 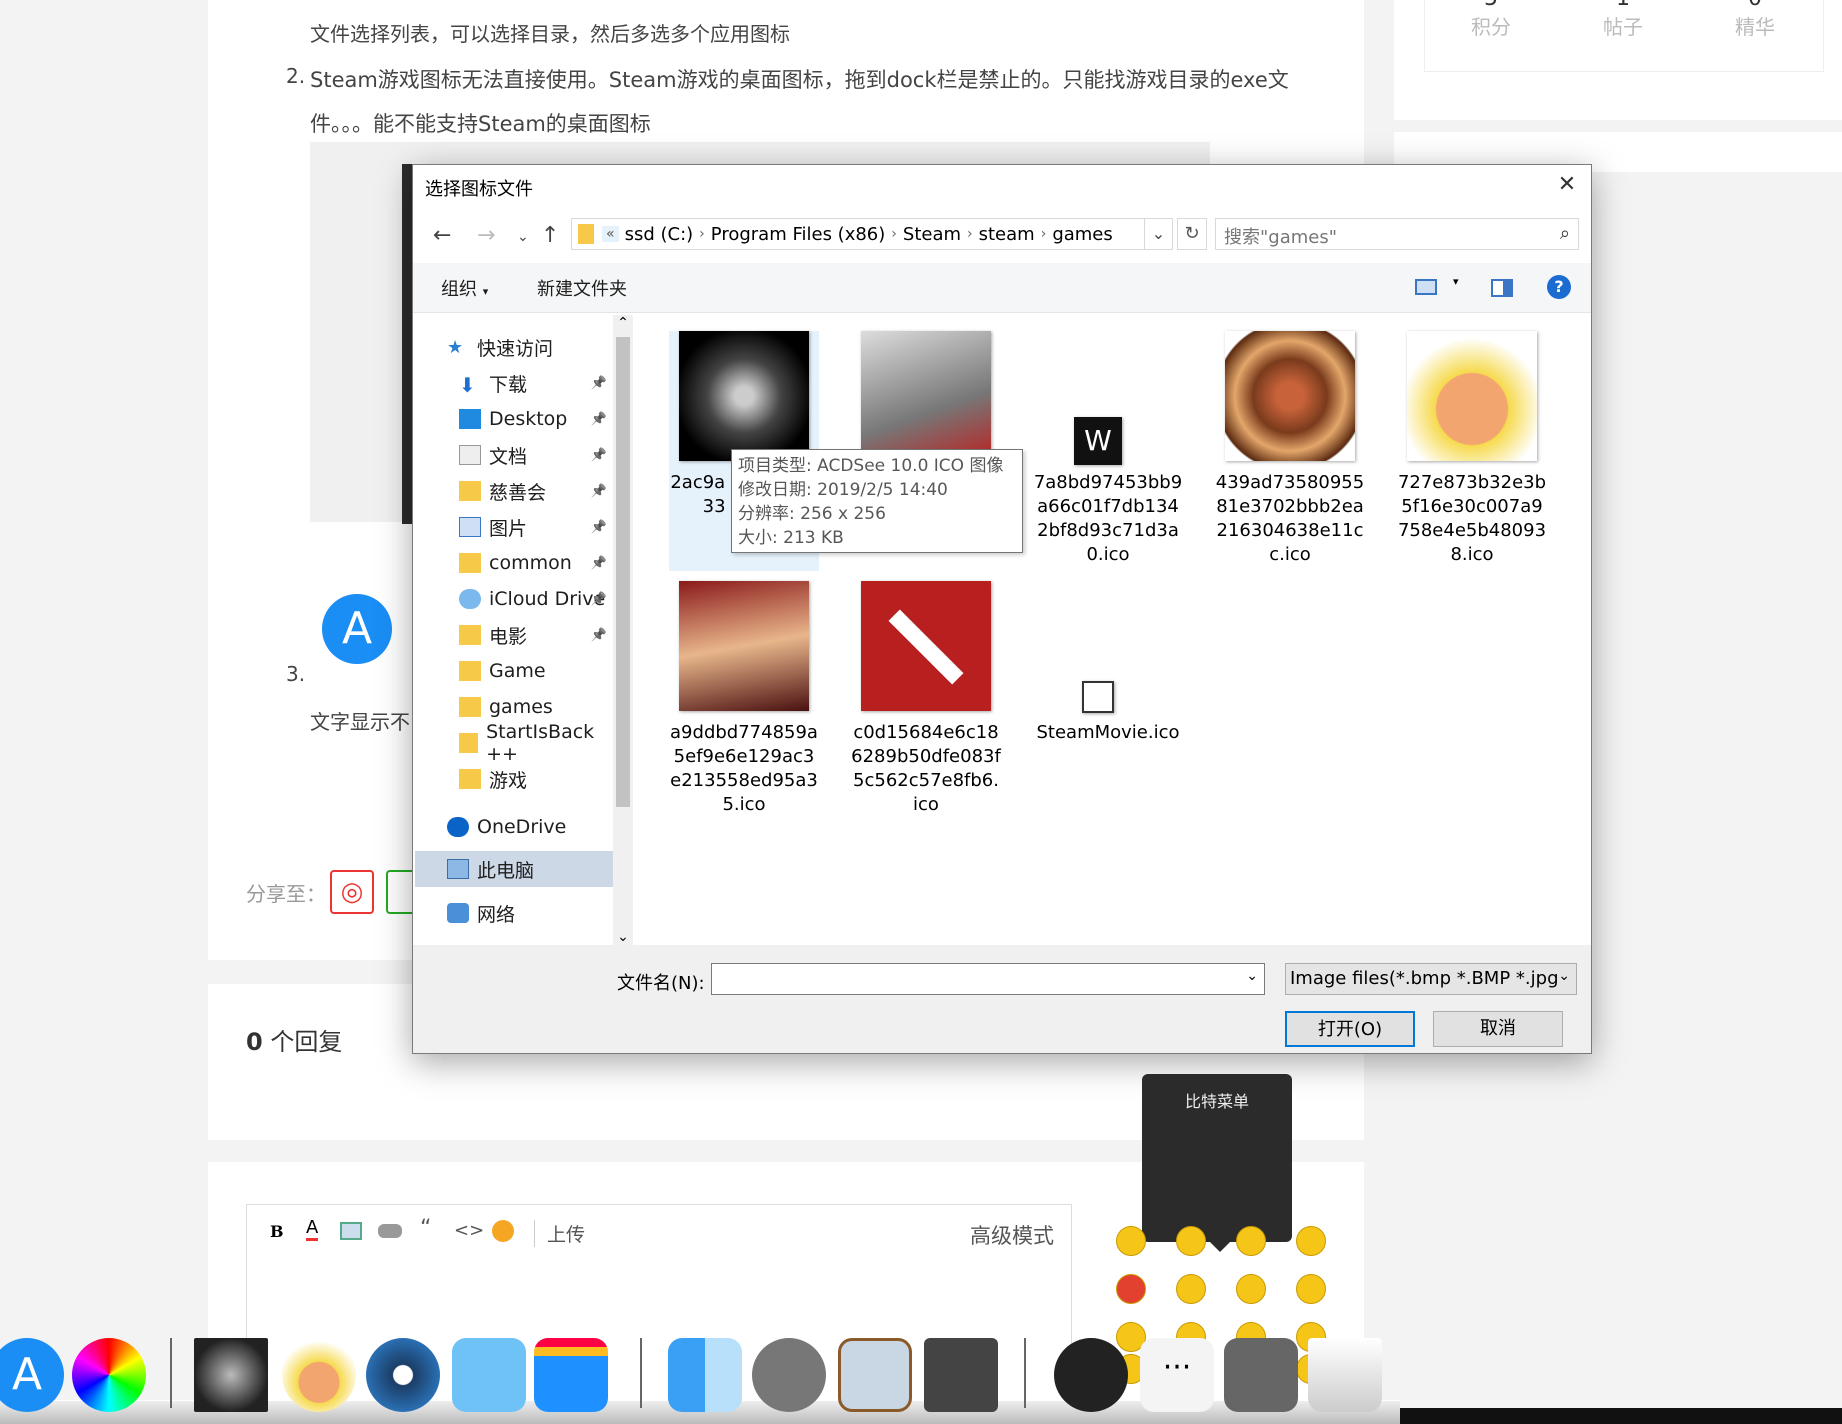 I want to click on code-icon: <>, so click(x=469, y=1230).